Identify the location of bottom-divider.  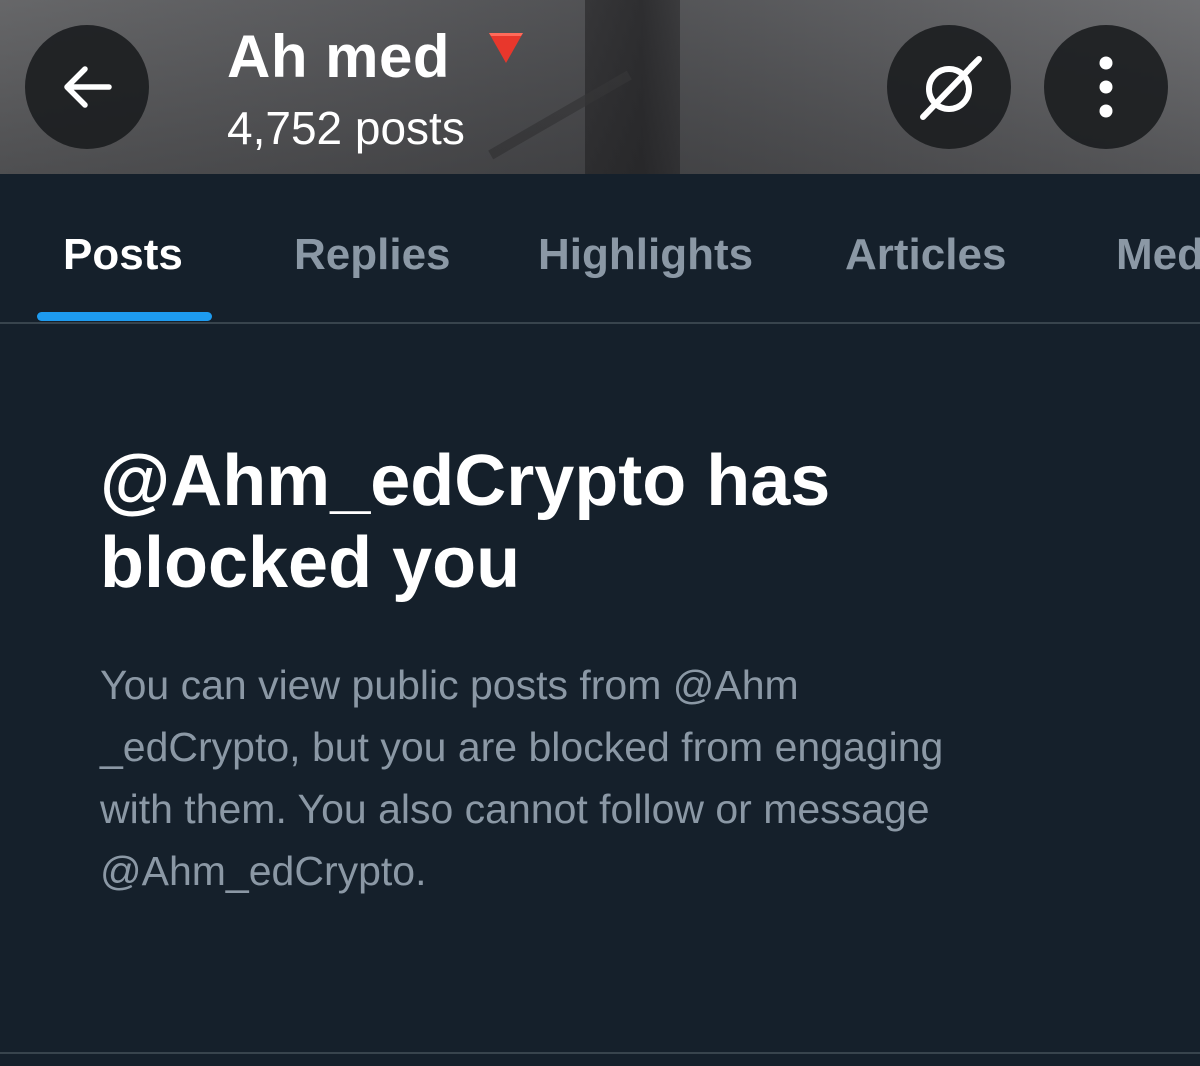
(600, 1053).